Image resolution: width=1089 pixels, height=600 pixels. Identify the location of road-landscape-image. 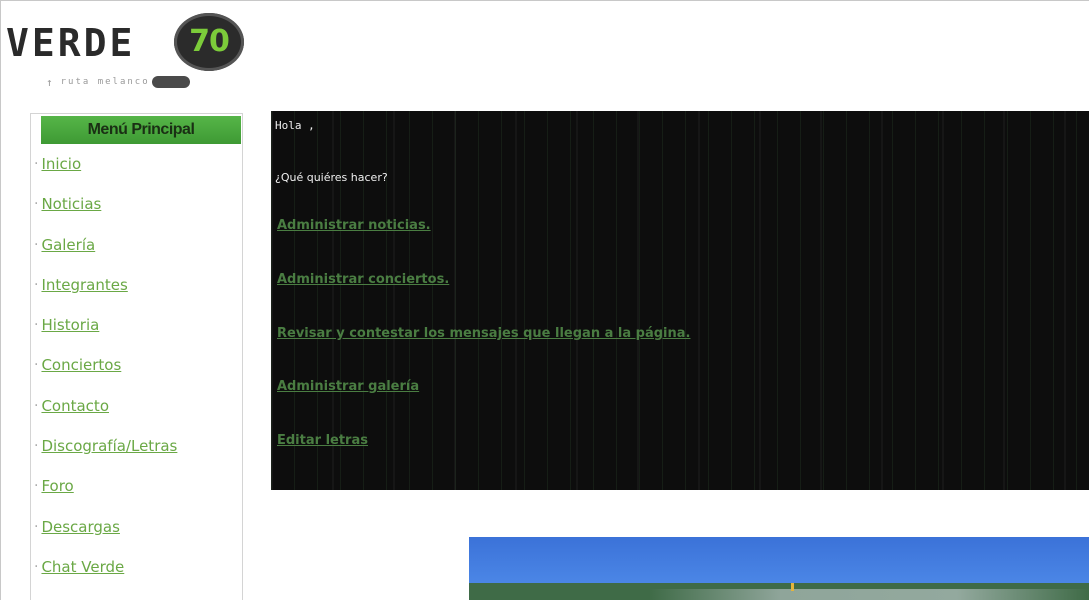
(779, 568).